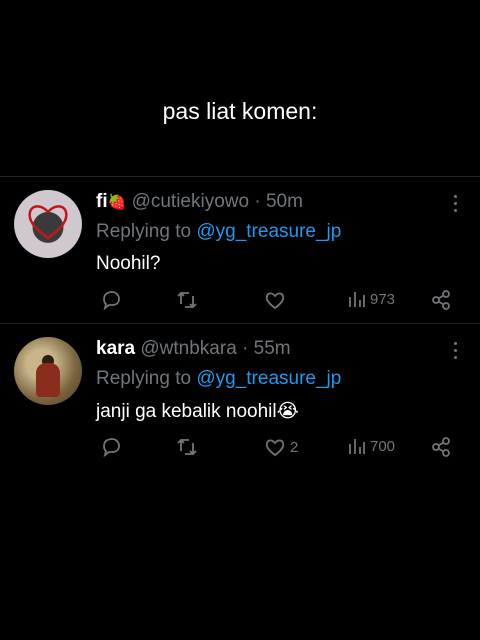  I want to click on like-button, so click(277, 300).